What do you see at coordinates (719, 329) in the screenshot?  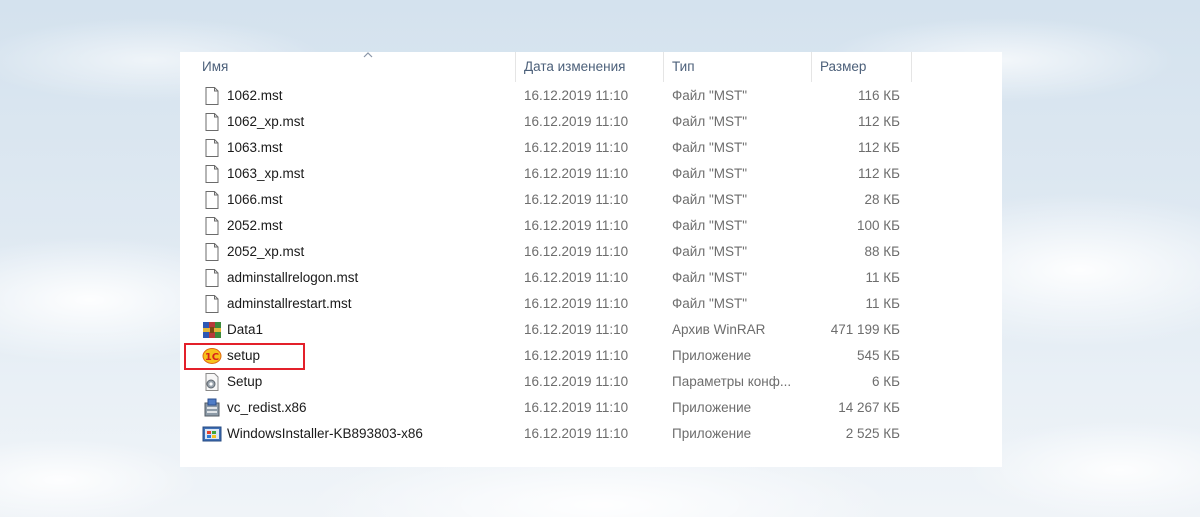 I see `file-type: Архив WinRAR` at bounding box center [719, 329].